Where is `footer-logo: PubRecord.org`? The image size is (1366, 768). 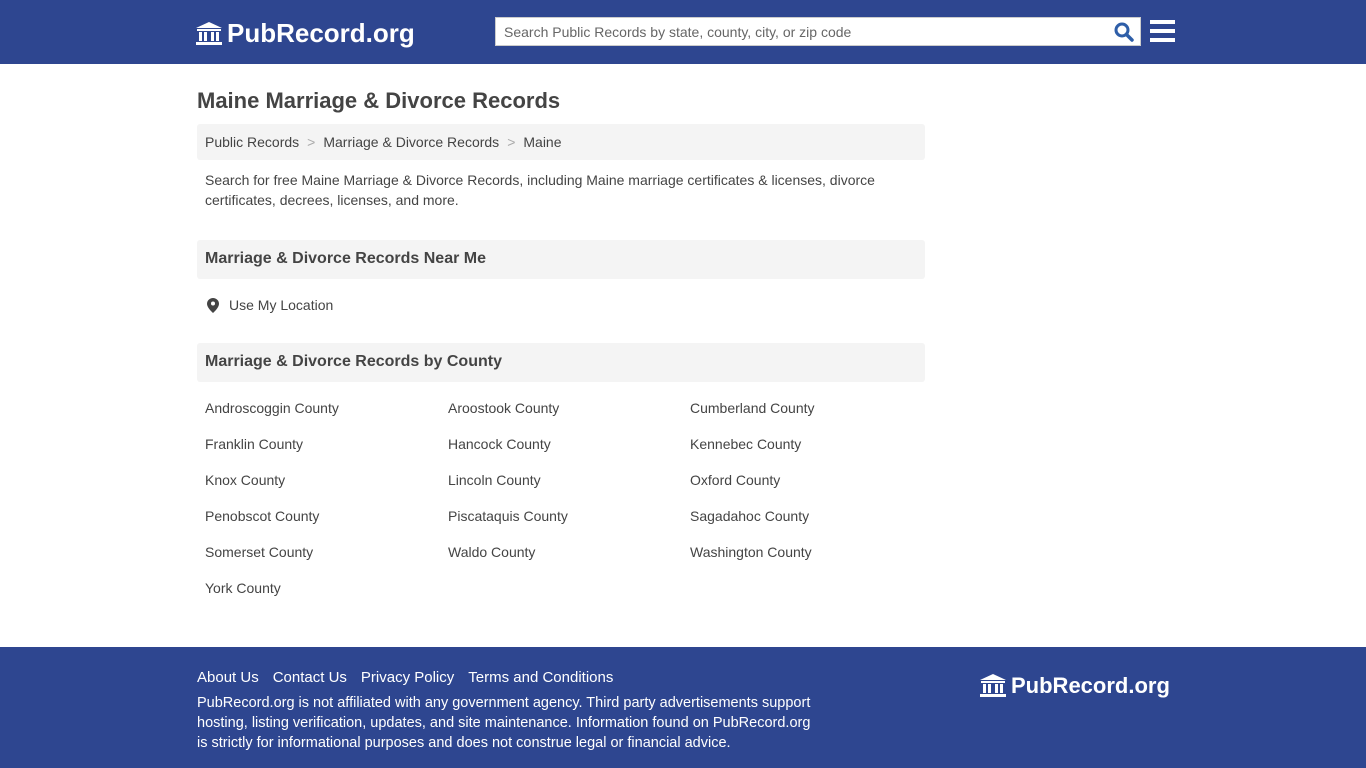
footer-logo: PubRecord.org is located at coordinates (1074, 686).